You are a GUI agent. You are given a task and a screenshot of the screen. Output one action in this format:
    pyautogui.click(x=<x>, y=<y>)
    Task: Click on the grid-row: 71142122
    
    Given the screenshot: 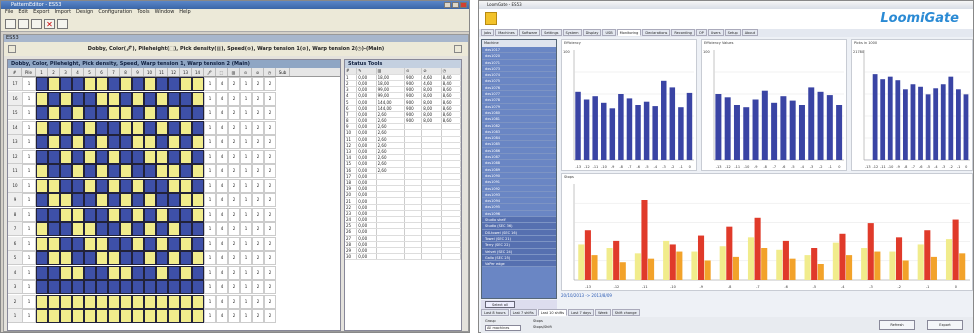 What is the action you would take?
    pyautogui.click(x=174, y=229)
    